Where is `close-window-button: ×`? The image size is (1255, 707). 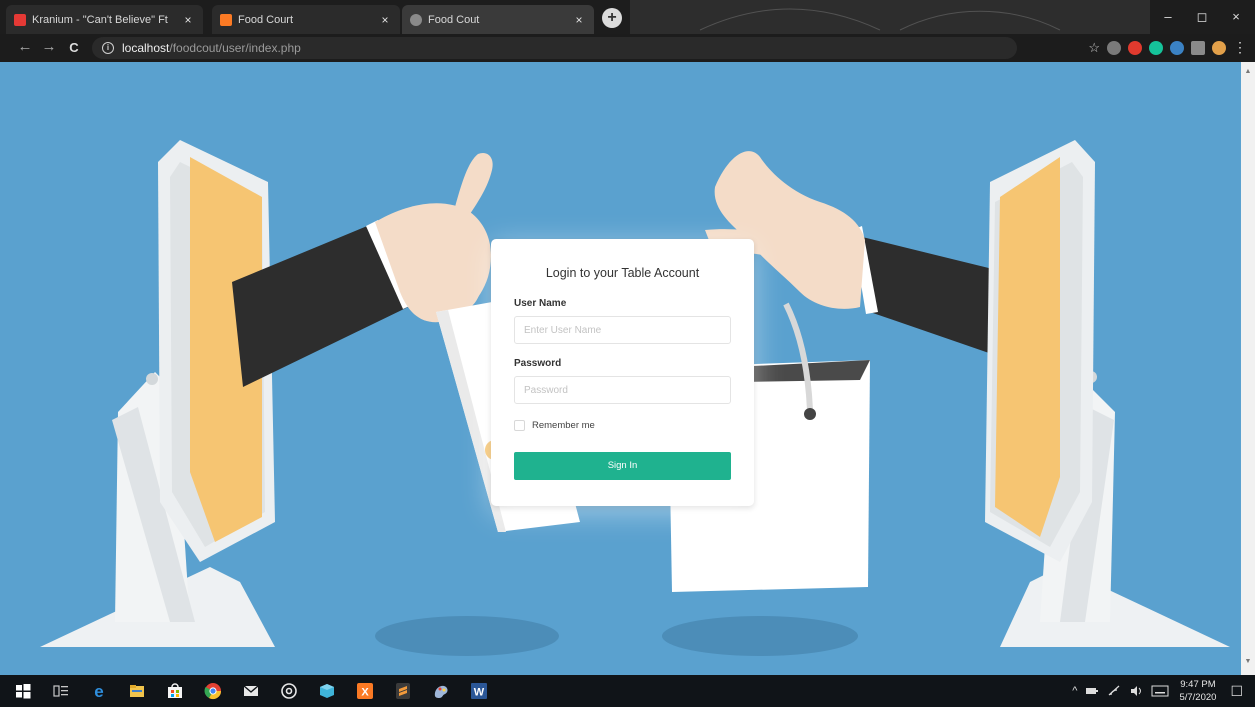
close-window-button: × is located at coordinates (1236, 17).